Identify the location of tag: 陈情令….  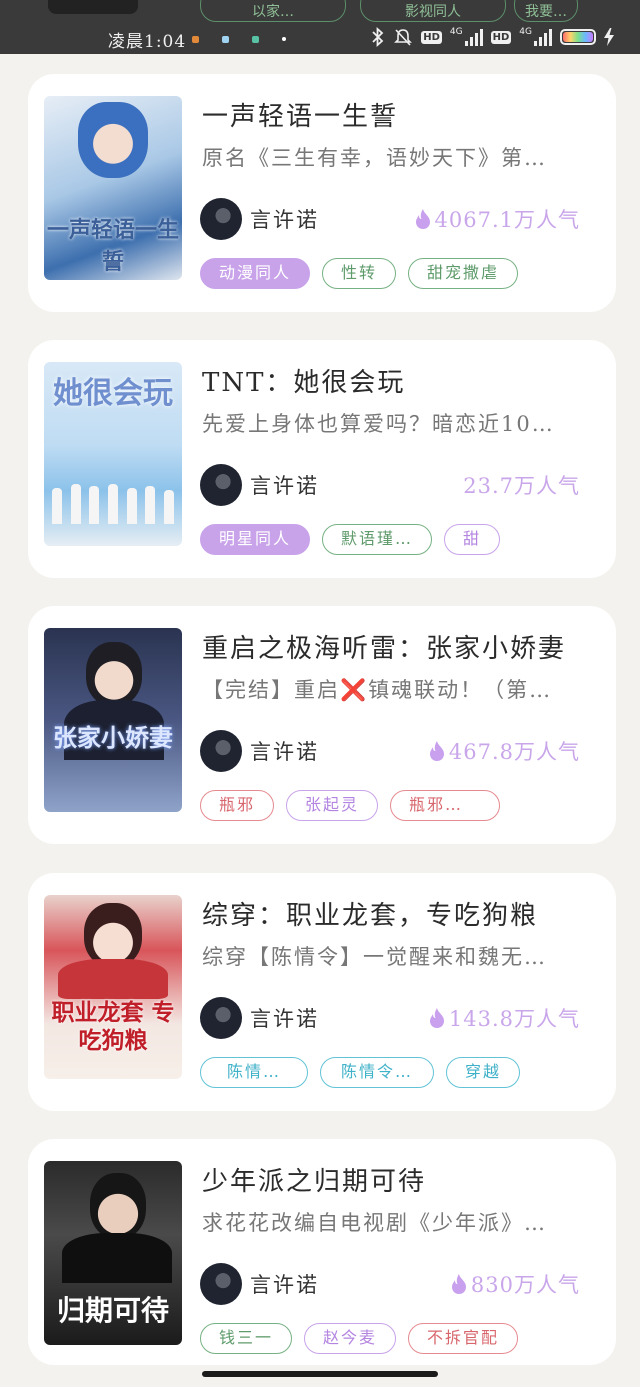
(377, 1072).